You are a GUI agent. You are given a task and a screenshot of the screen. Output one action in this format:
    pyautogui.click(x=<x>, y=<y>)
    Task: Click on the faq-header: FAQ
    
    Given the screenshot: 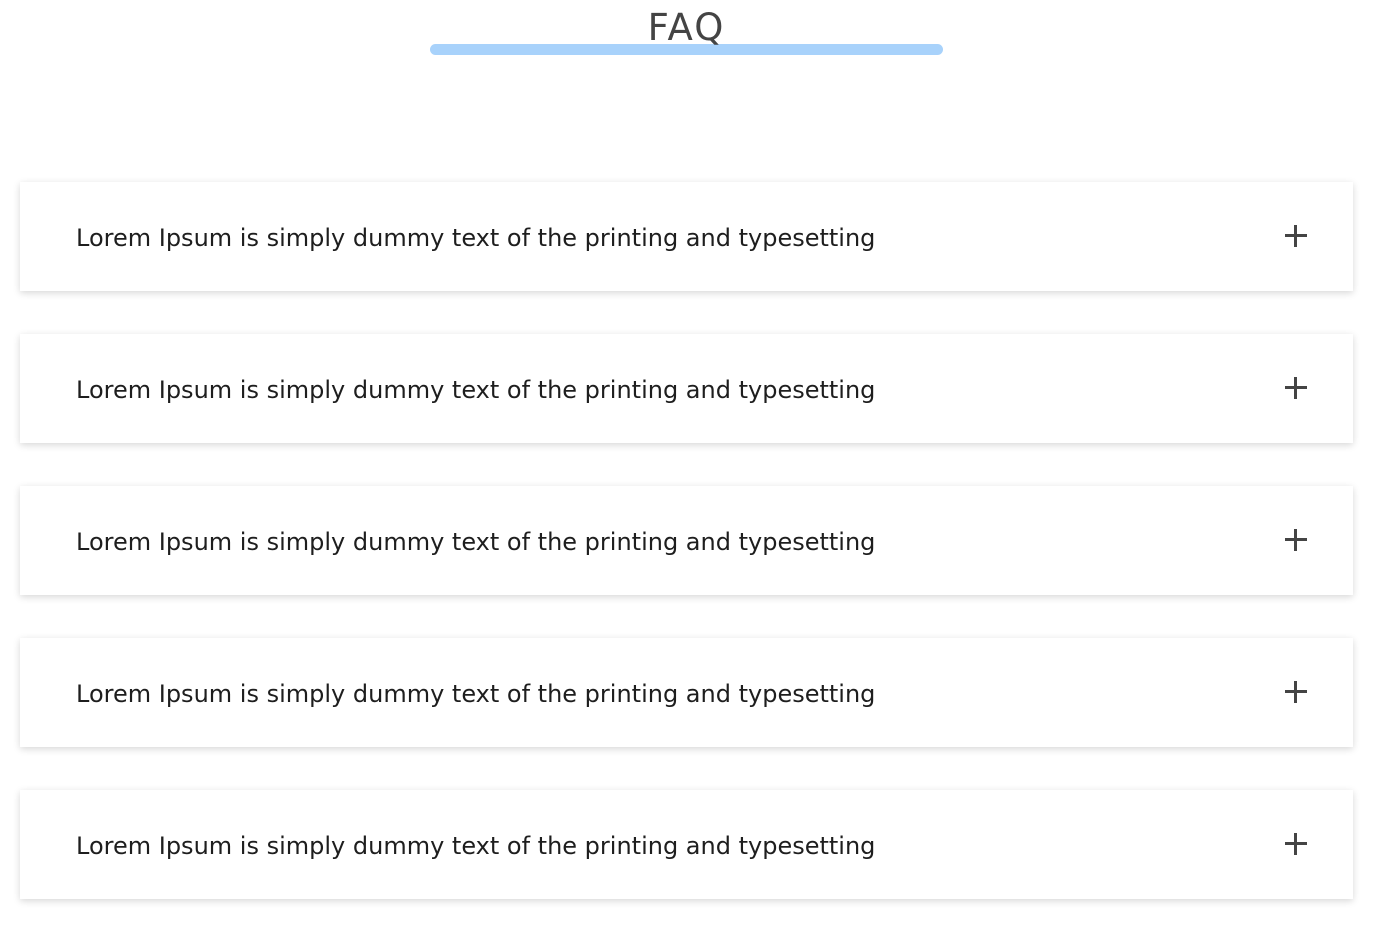 What is the action you would take?
    pyautogui.click(x=689, y=30)
    